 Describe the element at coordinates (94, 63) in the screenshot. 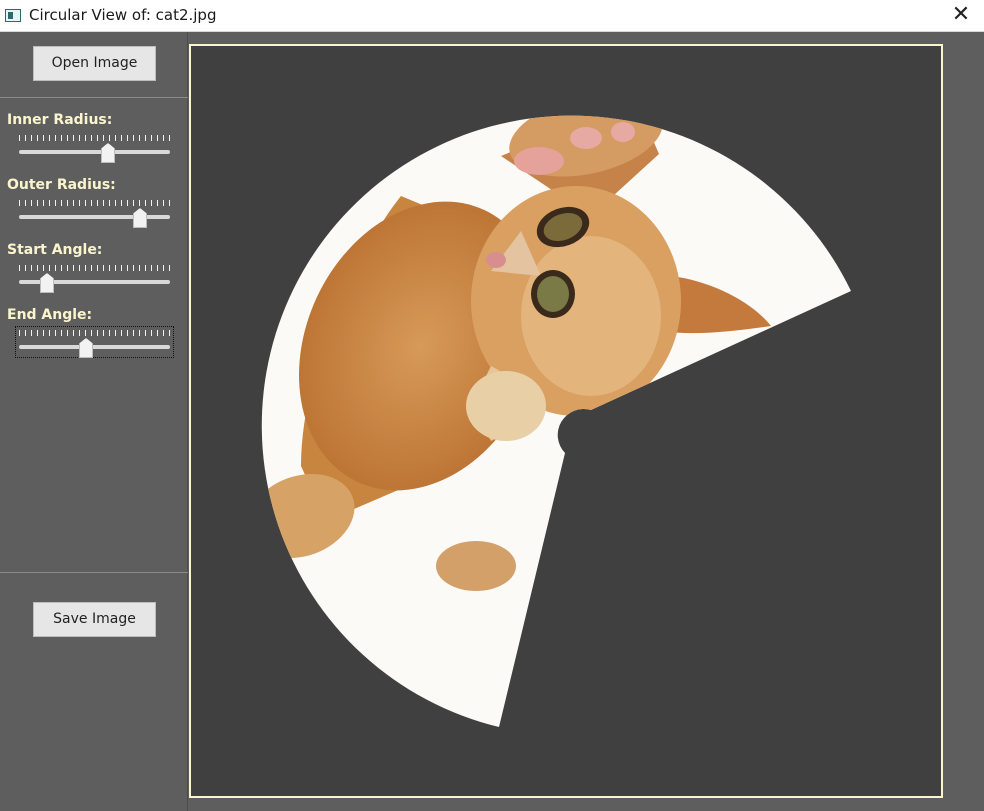

I see `open-image-button: Open Image` at that location.